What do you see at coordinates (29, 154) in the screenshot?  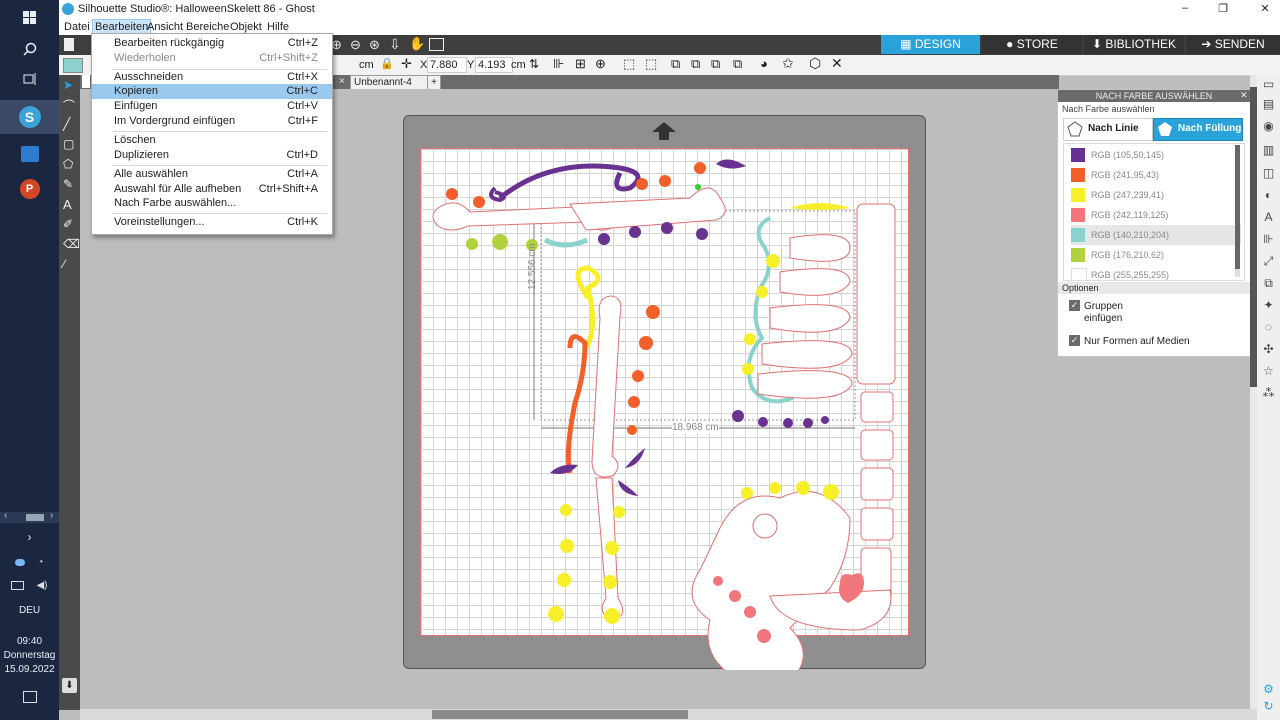 I see `photos-app-icon` at bounding box center [29, 154].